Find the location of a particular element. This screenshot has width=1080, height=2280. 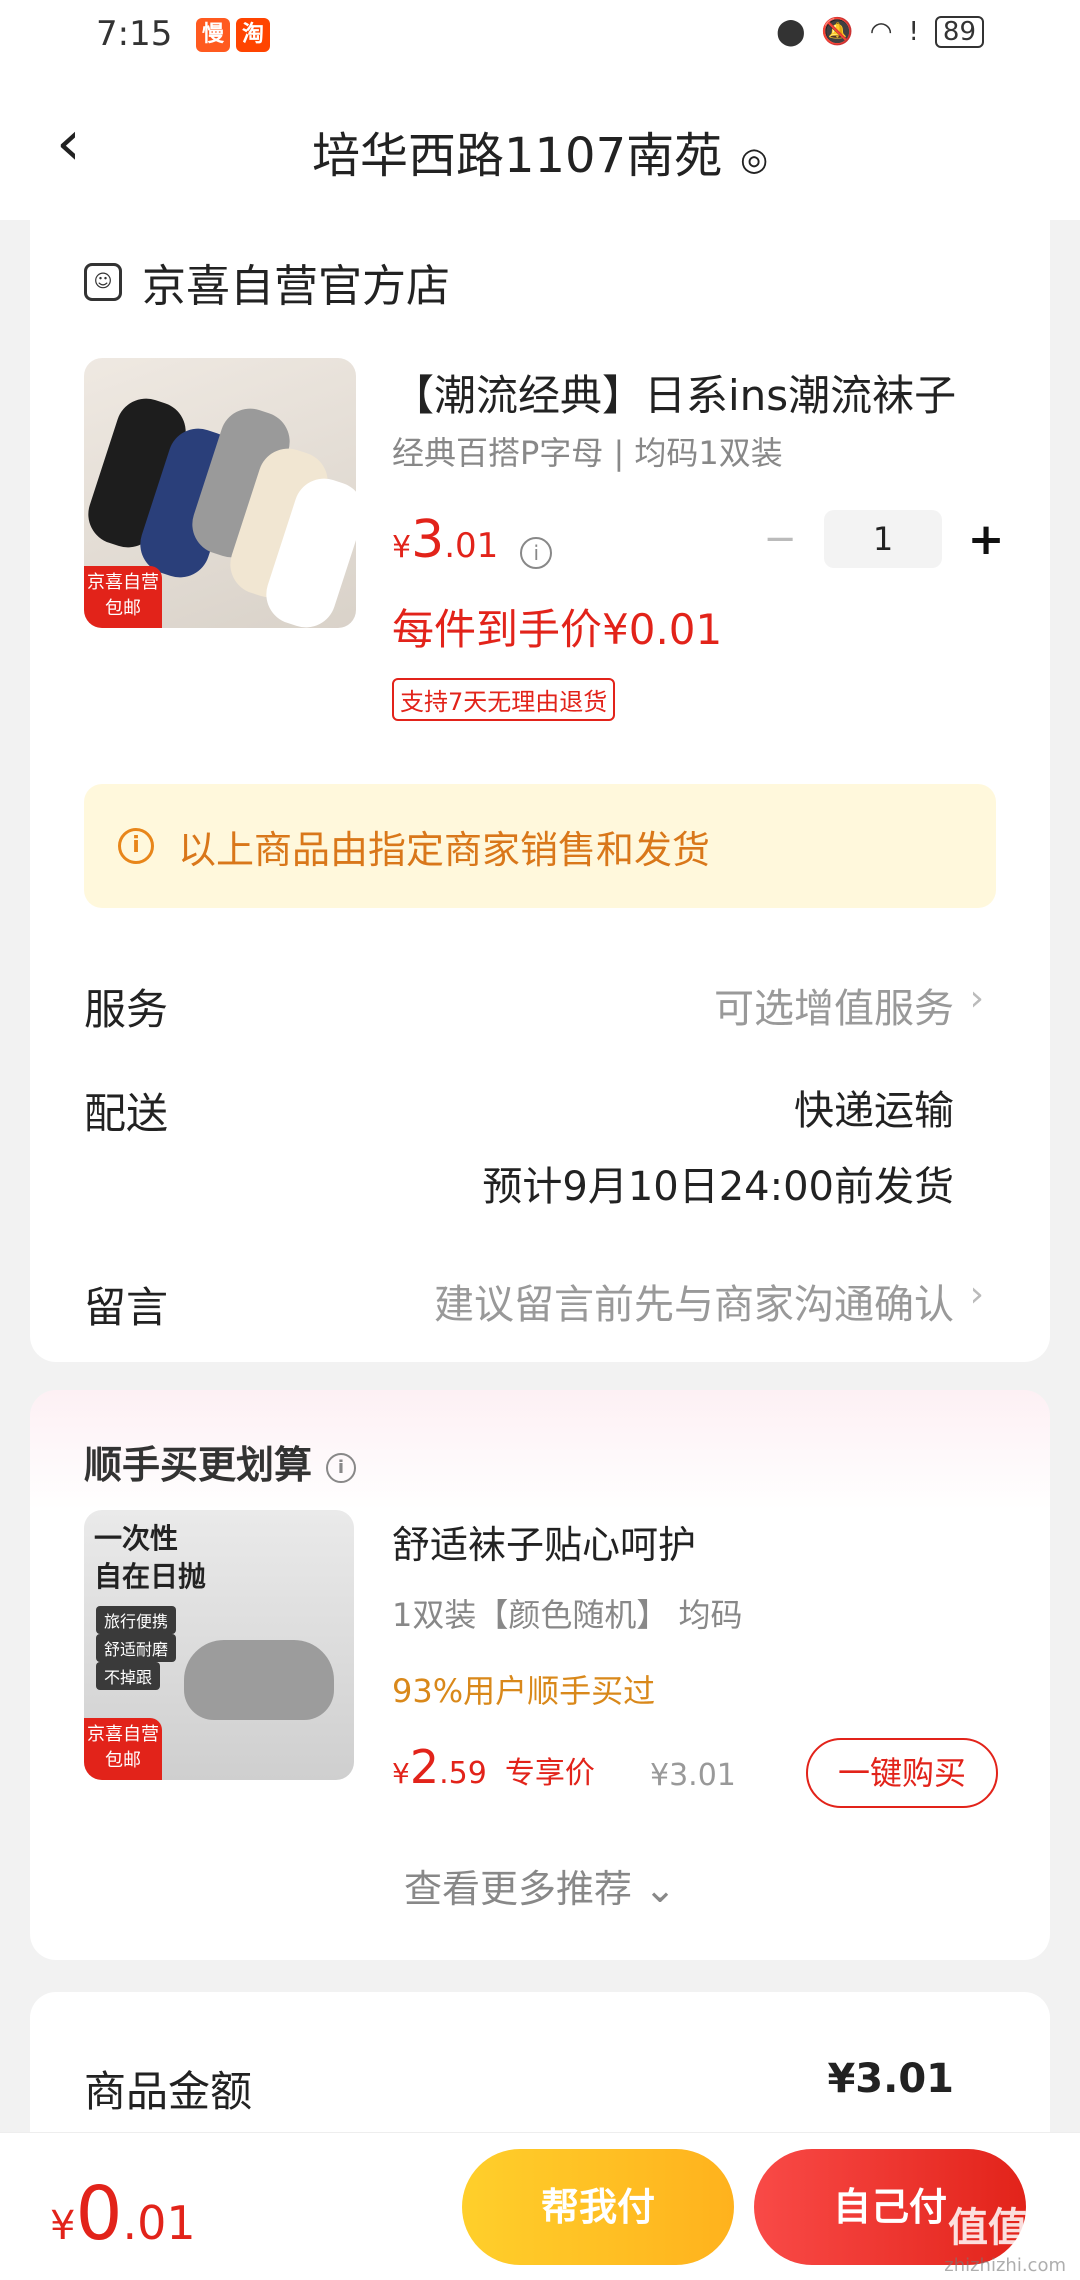

decrement-button: − is located at coordinates (780, 539).